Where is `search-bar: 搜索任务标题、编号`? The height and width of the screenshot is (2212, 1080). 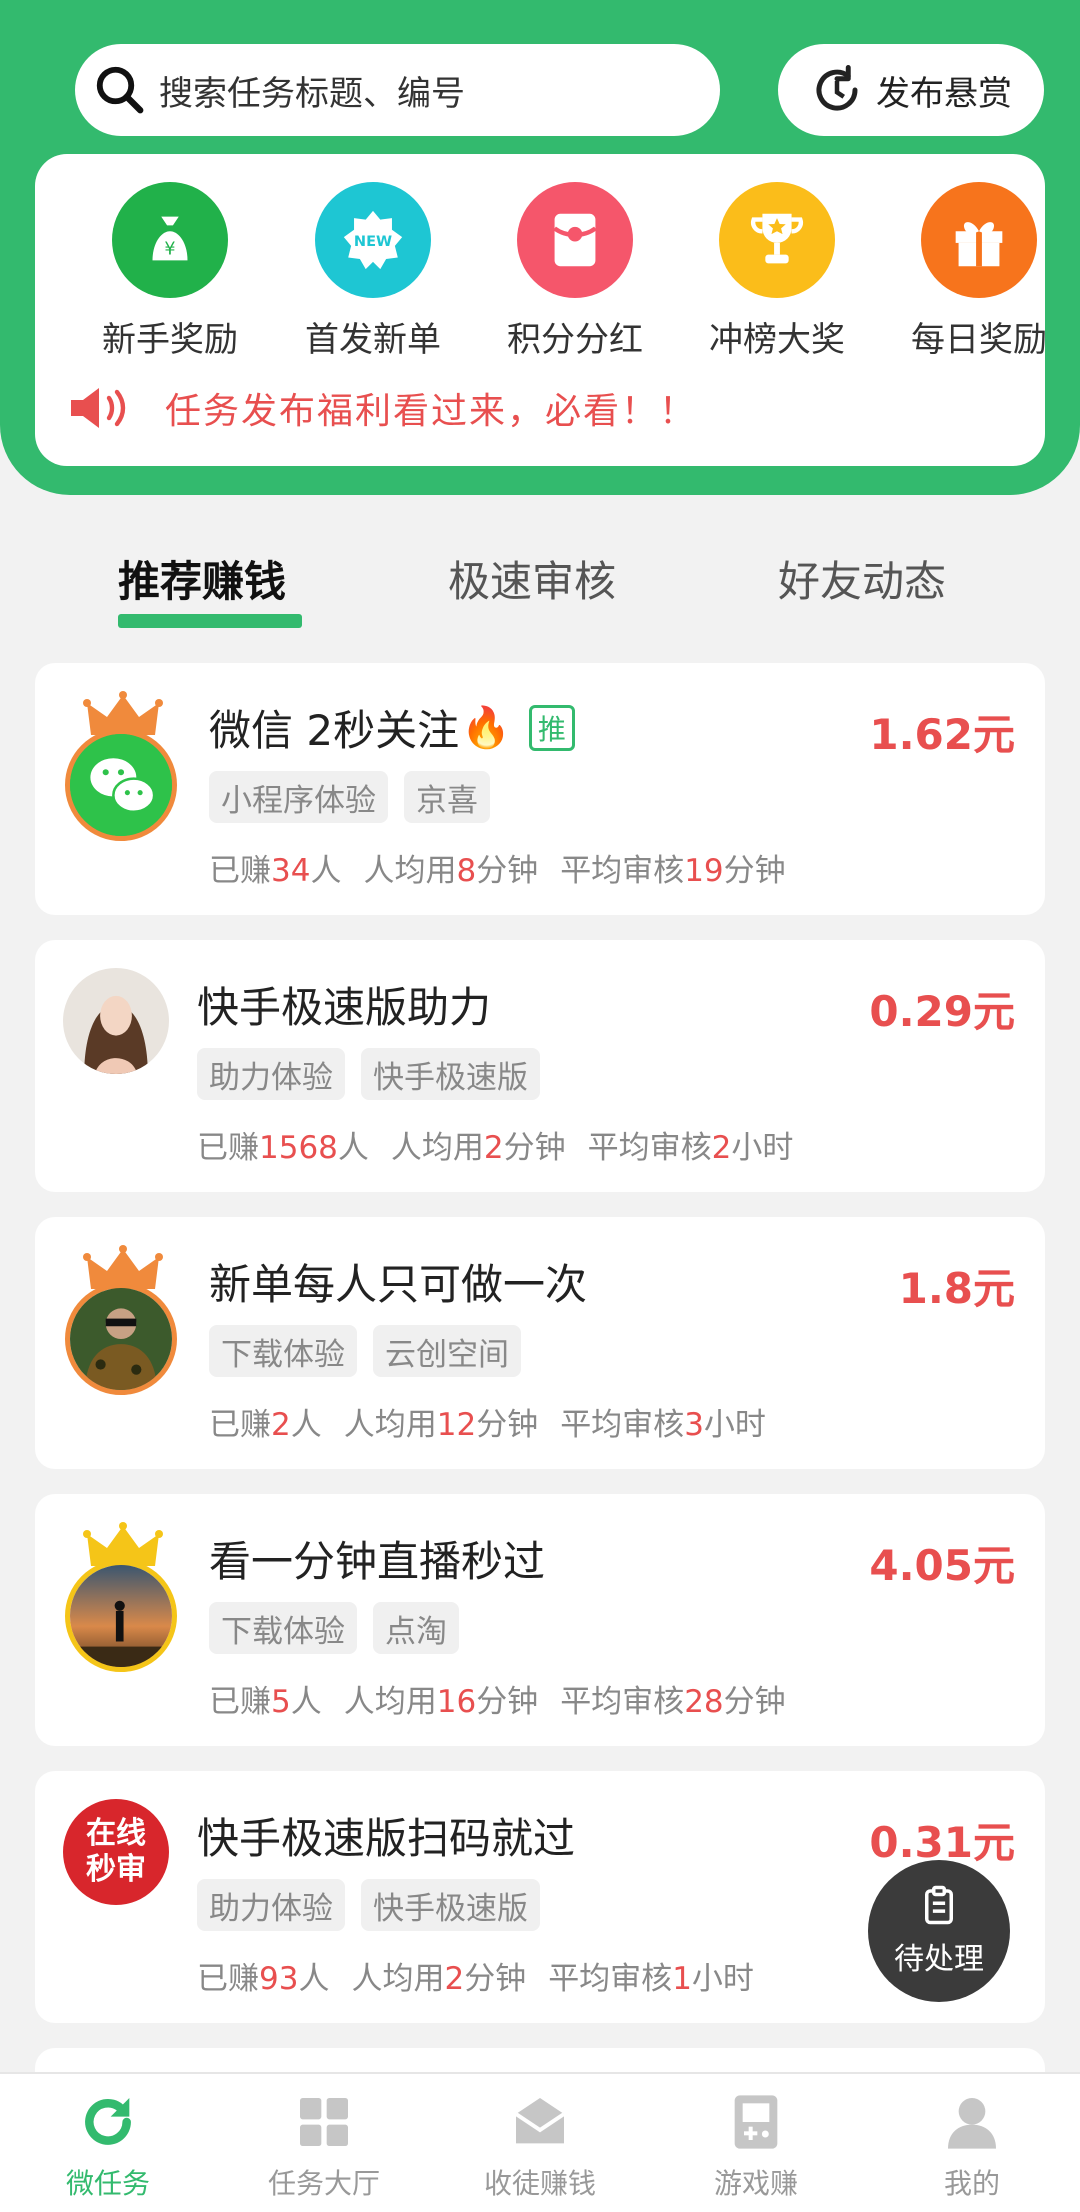
search-bar: 搜索任务标题、编号 is located at coordinates (397, 90).